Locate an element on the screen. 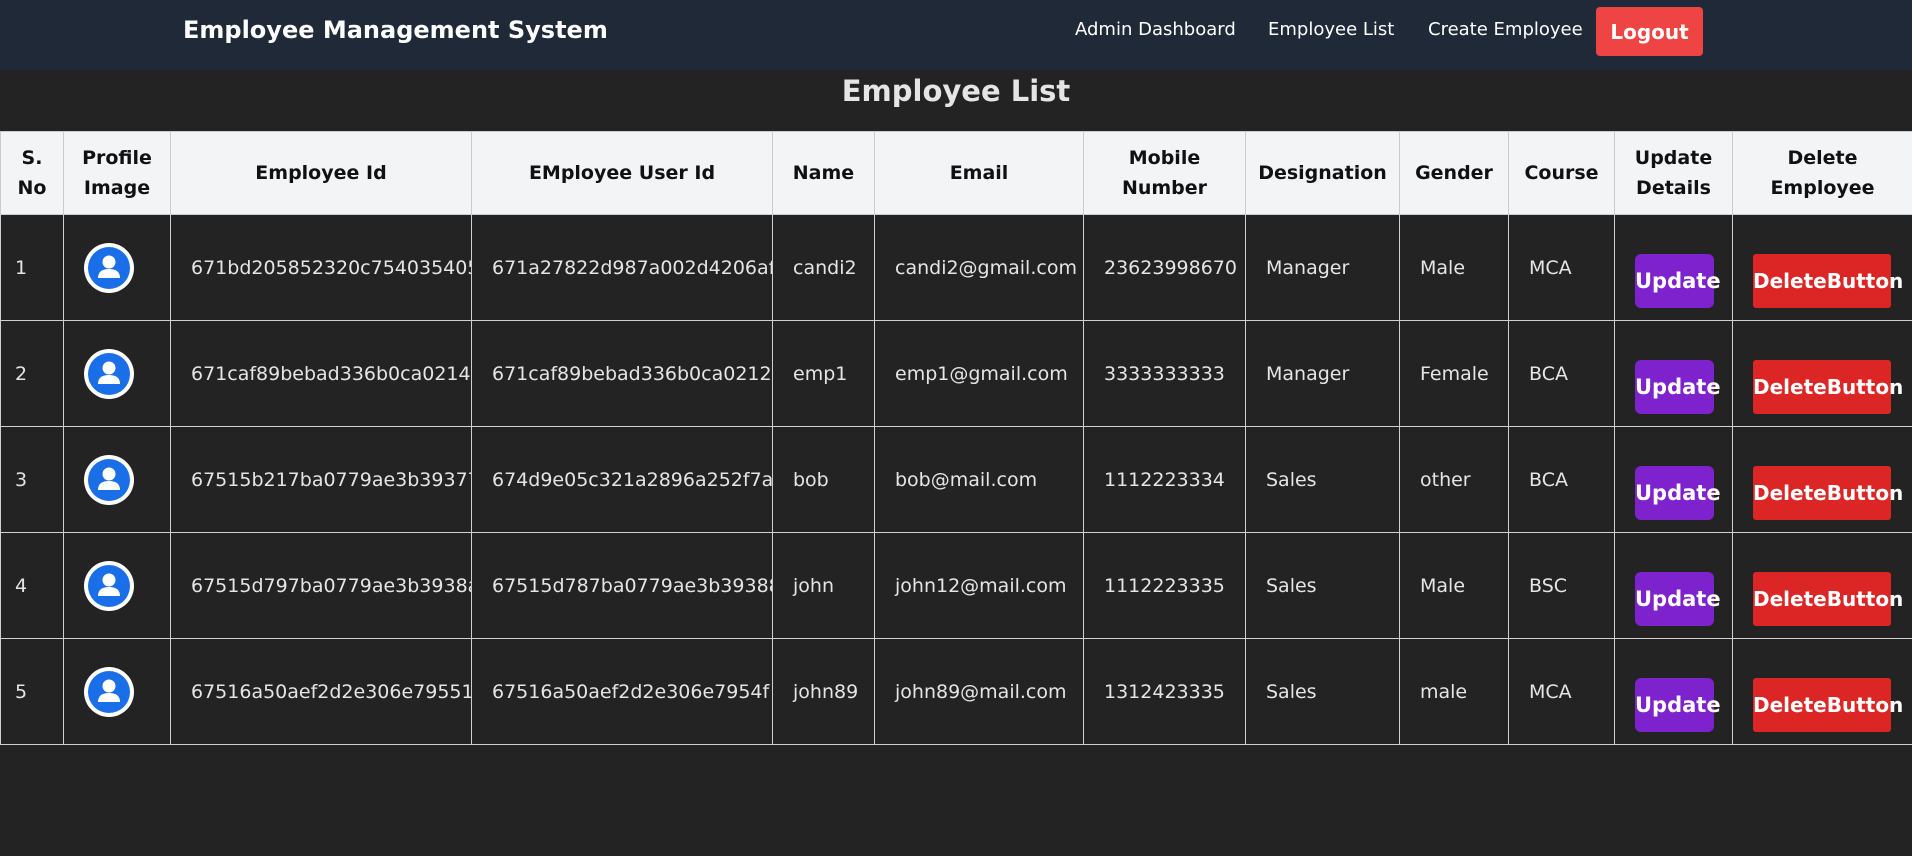  cell-mobile: 3333333333 is located at coordinates (1164, 373).